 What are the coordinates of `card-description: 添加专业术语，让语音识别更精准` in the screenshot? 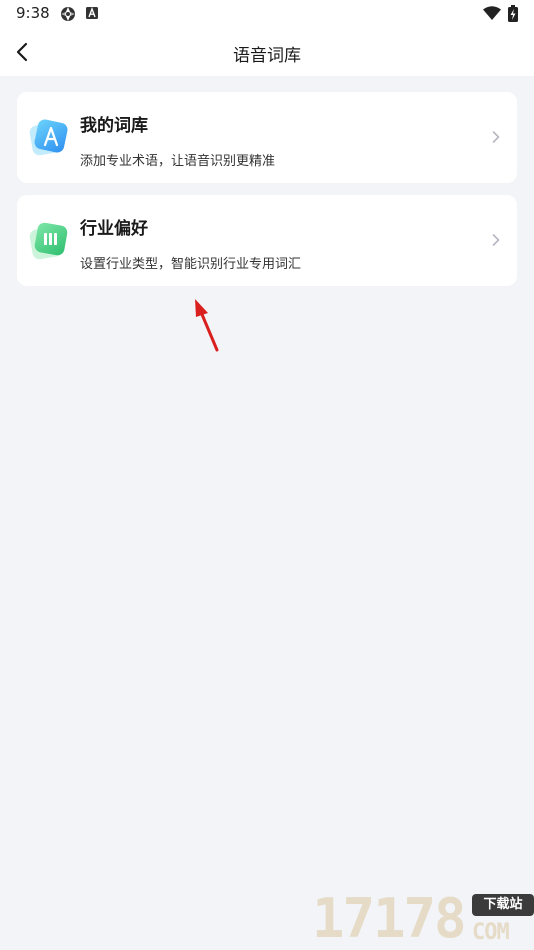 It's located at (178, 161).